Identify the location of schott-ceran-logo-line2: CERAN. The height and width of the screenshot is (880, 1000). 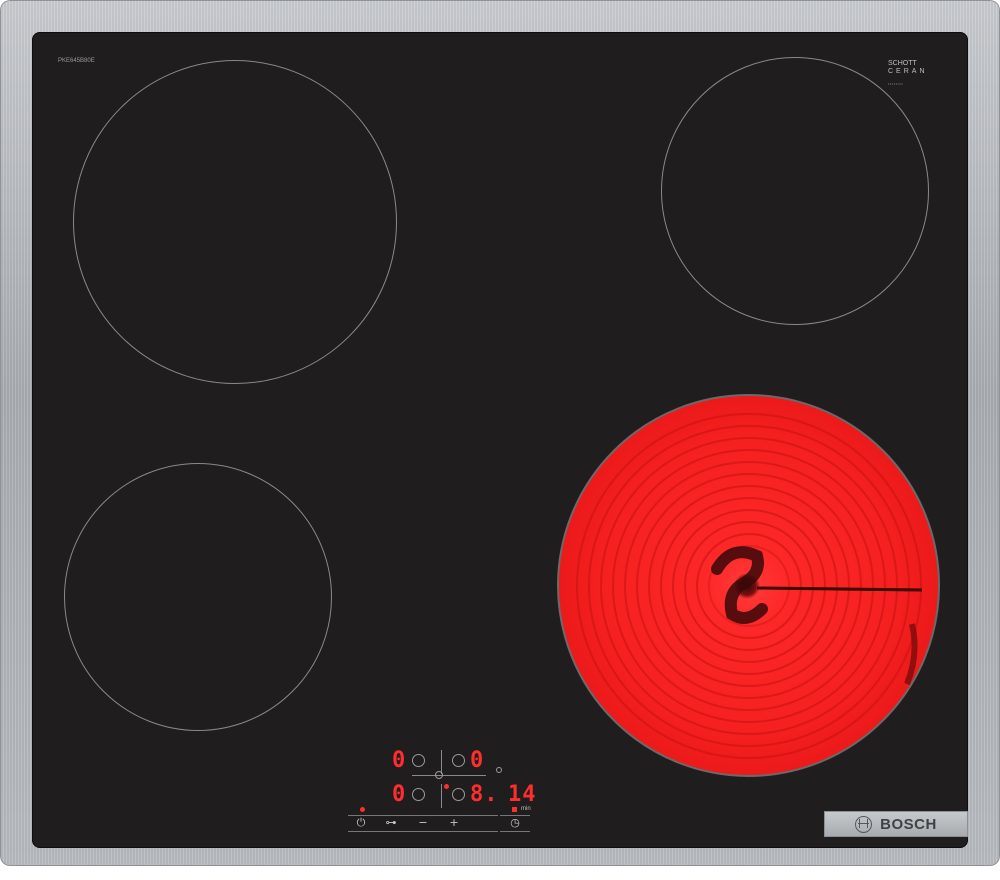
(908, 71).